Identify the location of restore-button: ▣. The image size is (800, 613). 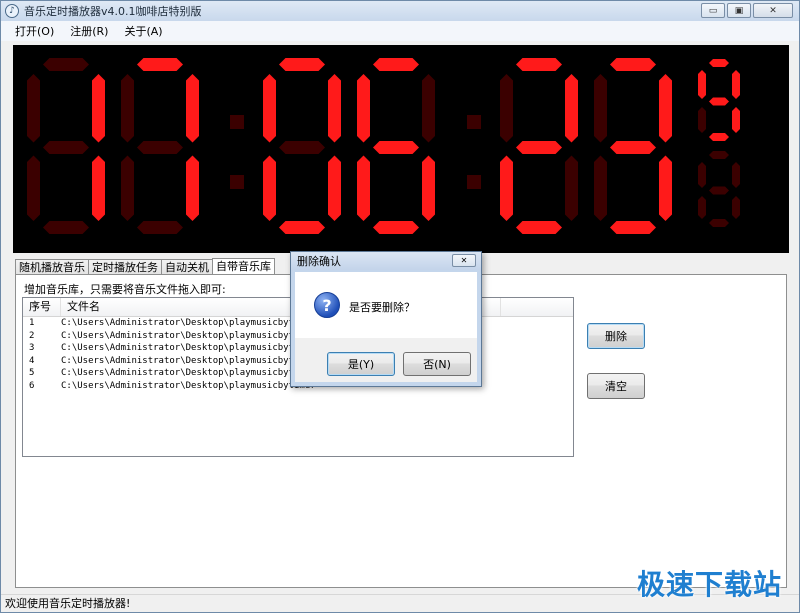
(739, 10).